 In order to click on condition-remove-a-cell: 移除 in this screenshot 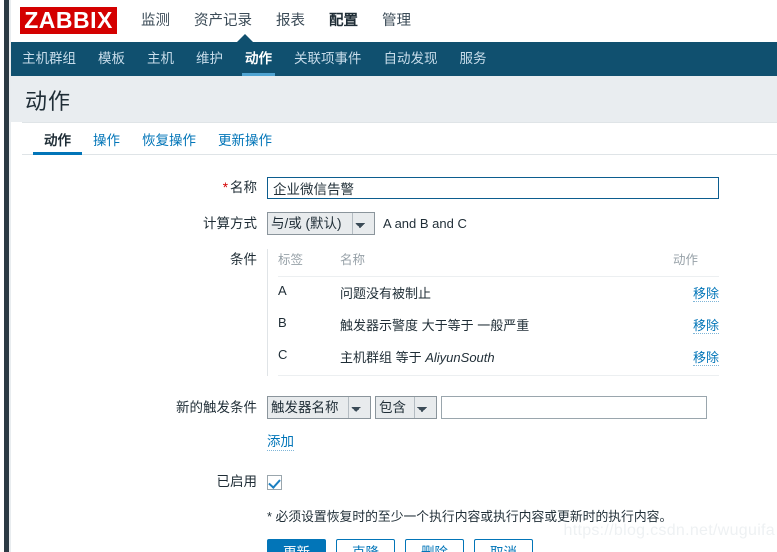, I will do `click(696, 293)`.